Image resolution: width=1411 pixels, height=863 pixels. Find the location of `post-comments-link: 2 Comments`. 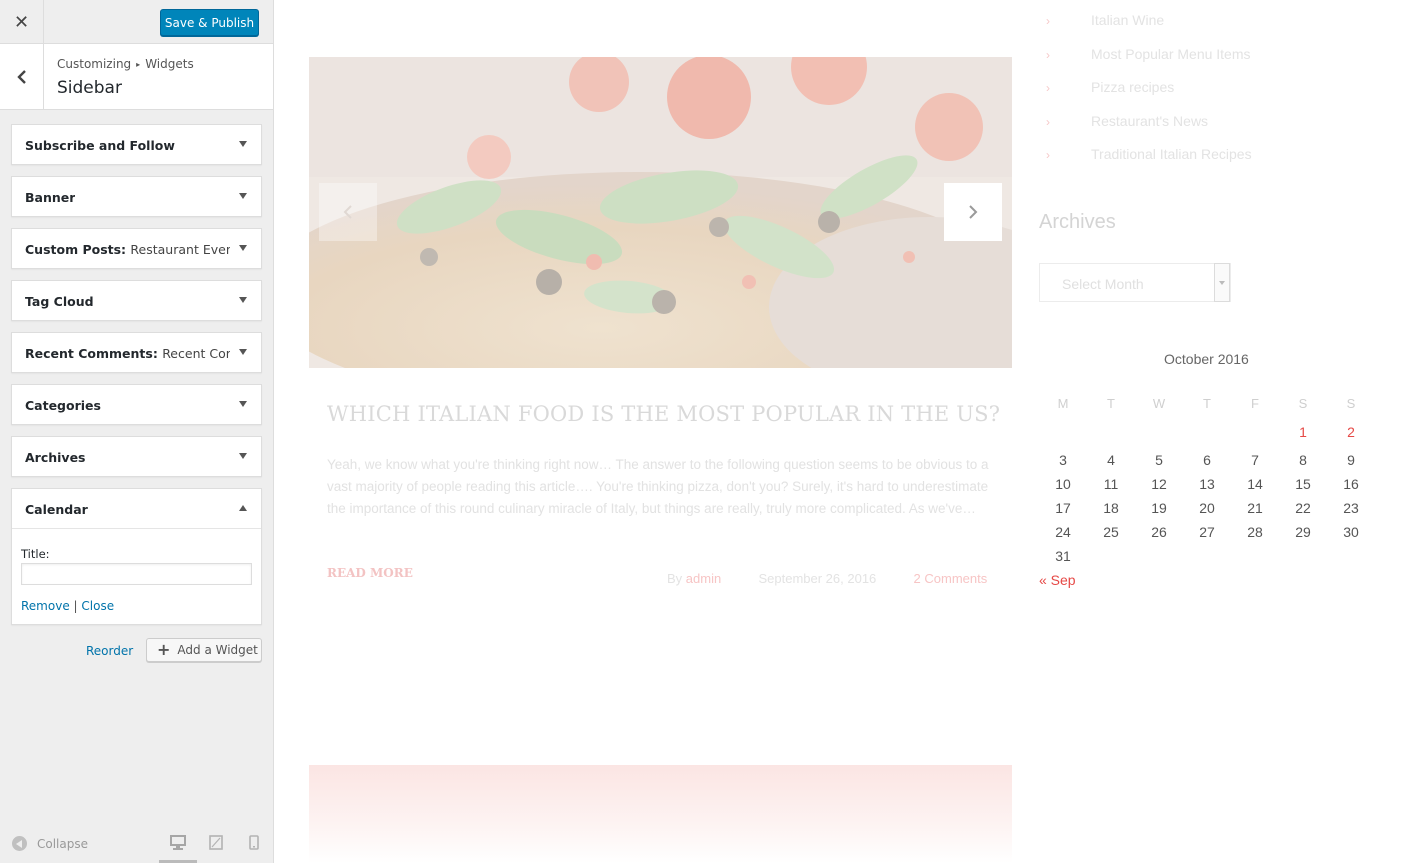

post-comments-link: 2 Comments is located at coordinates (951, 578).